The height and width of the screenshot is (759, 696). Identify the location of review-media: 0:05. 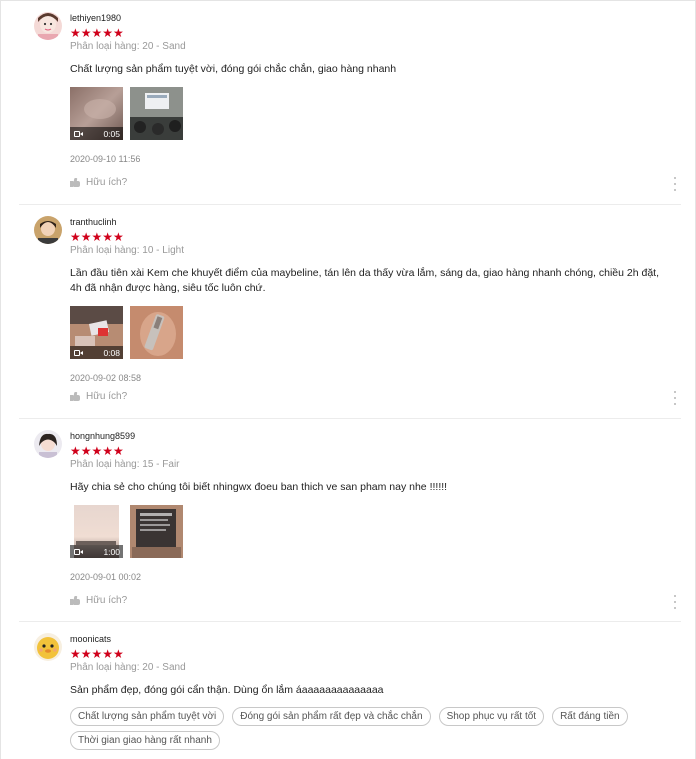
(375, 113).